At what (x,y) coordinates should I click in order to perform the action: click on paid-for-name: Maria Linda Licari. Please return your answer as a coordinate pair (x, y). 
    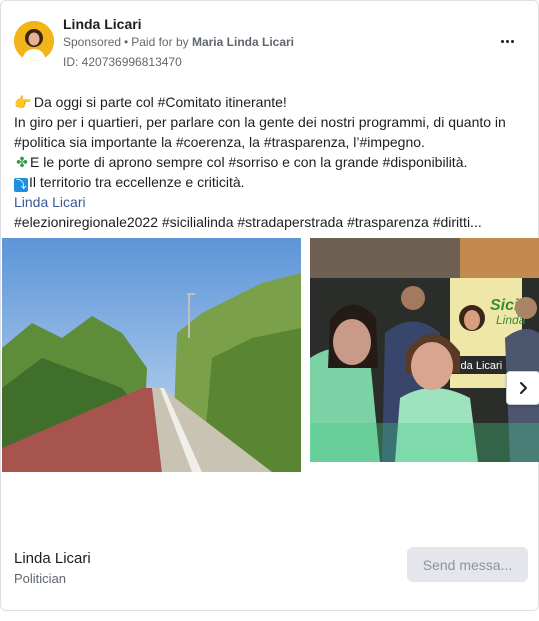
    Looking at the image, I should click on (243, 42).